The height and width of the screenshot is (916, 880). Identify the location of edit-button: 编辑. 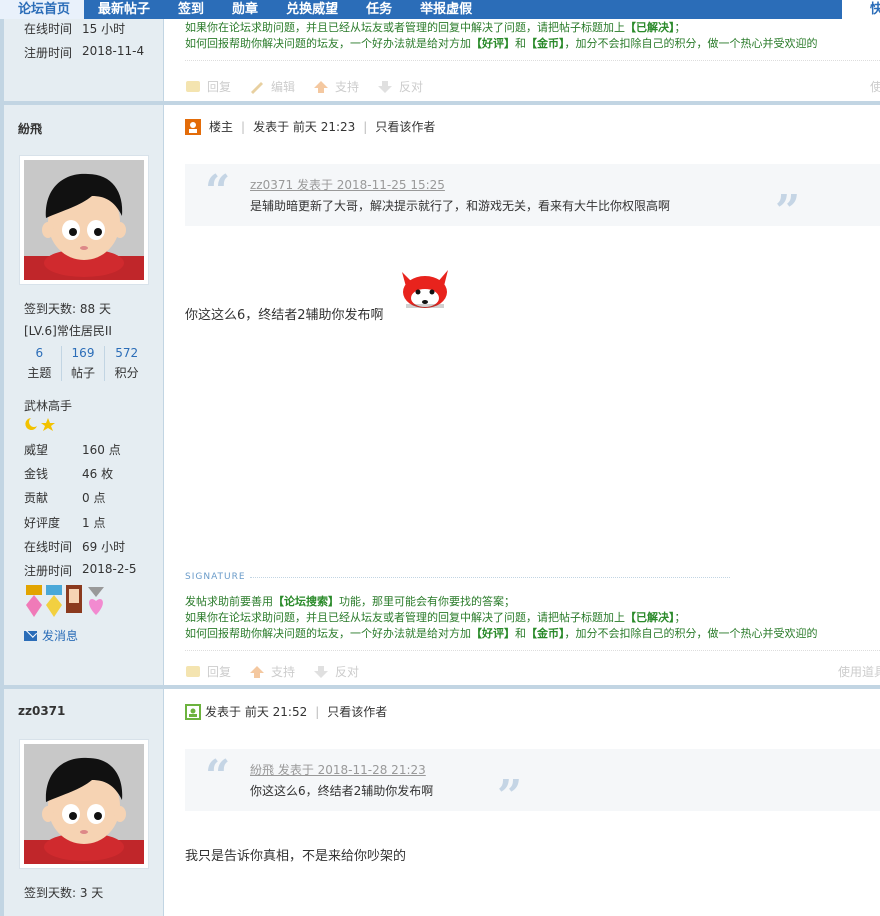
(272, 86).